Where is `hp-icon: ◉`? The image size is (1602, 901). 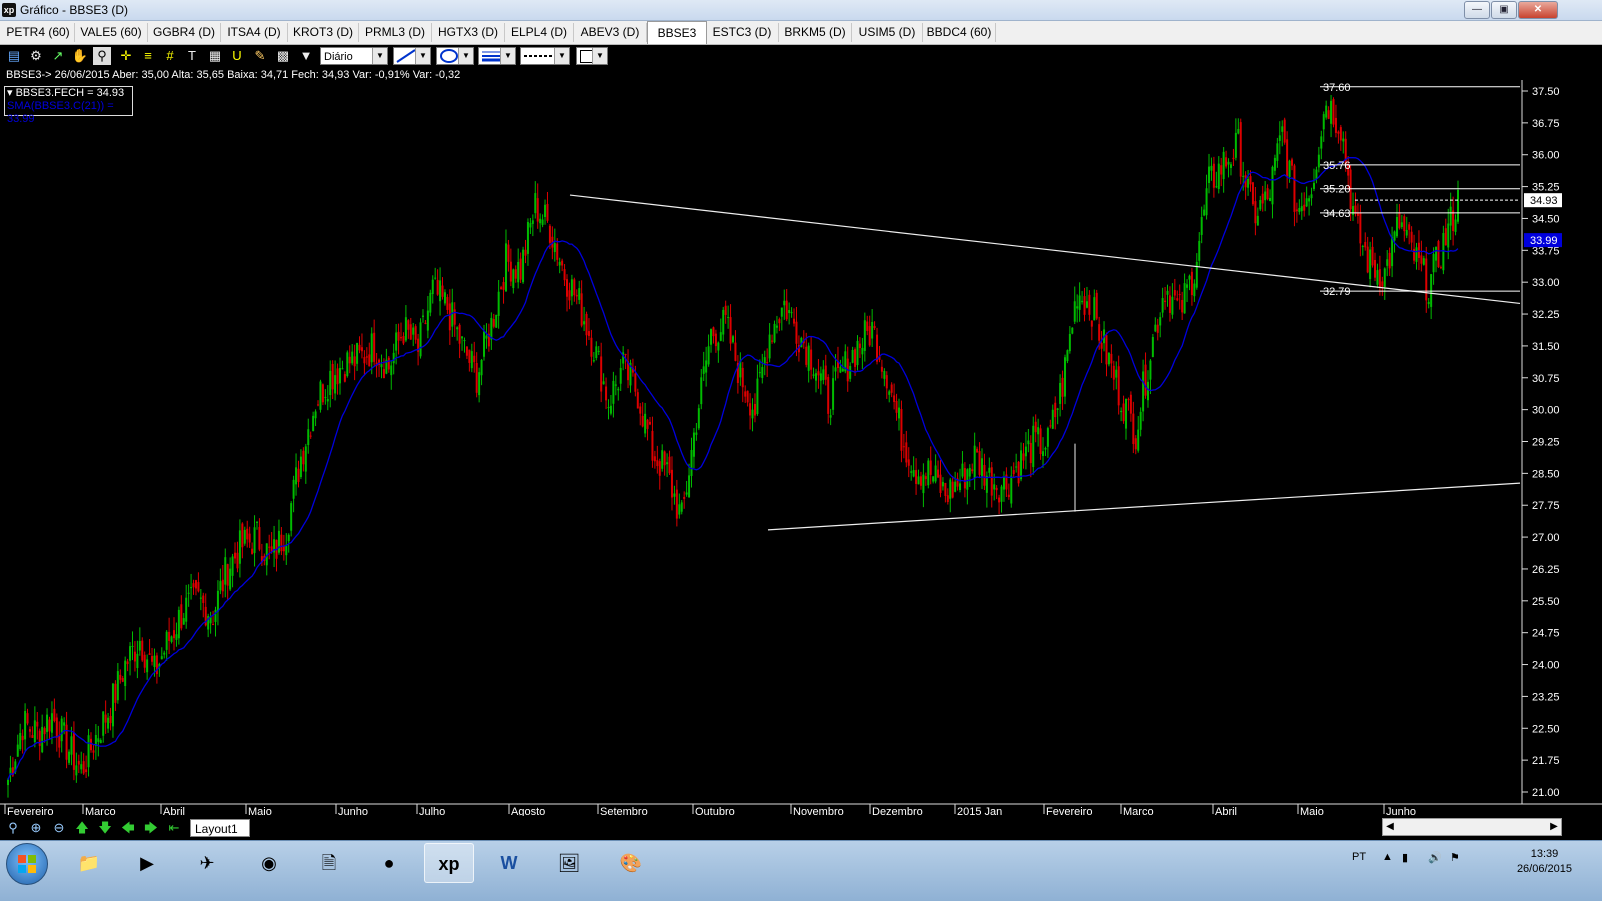
hp-icon: ◉ is located at coordinates (269, 863).